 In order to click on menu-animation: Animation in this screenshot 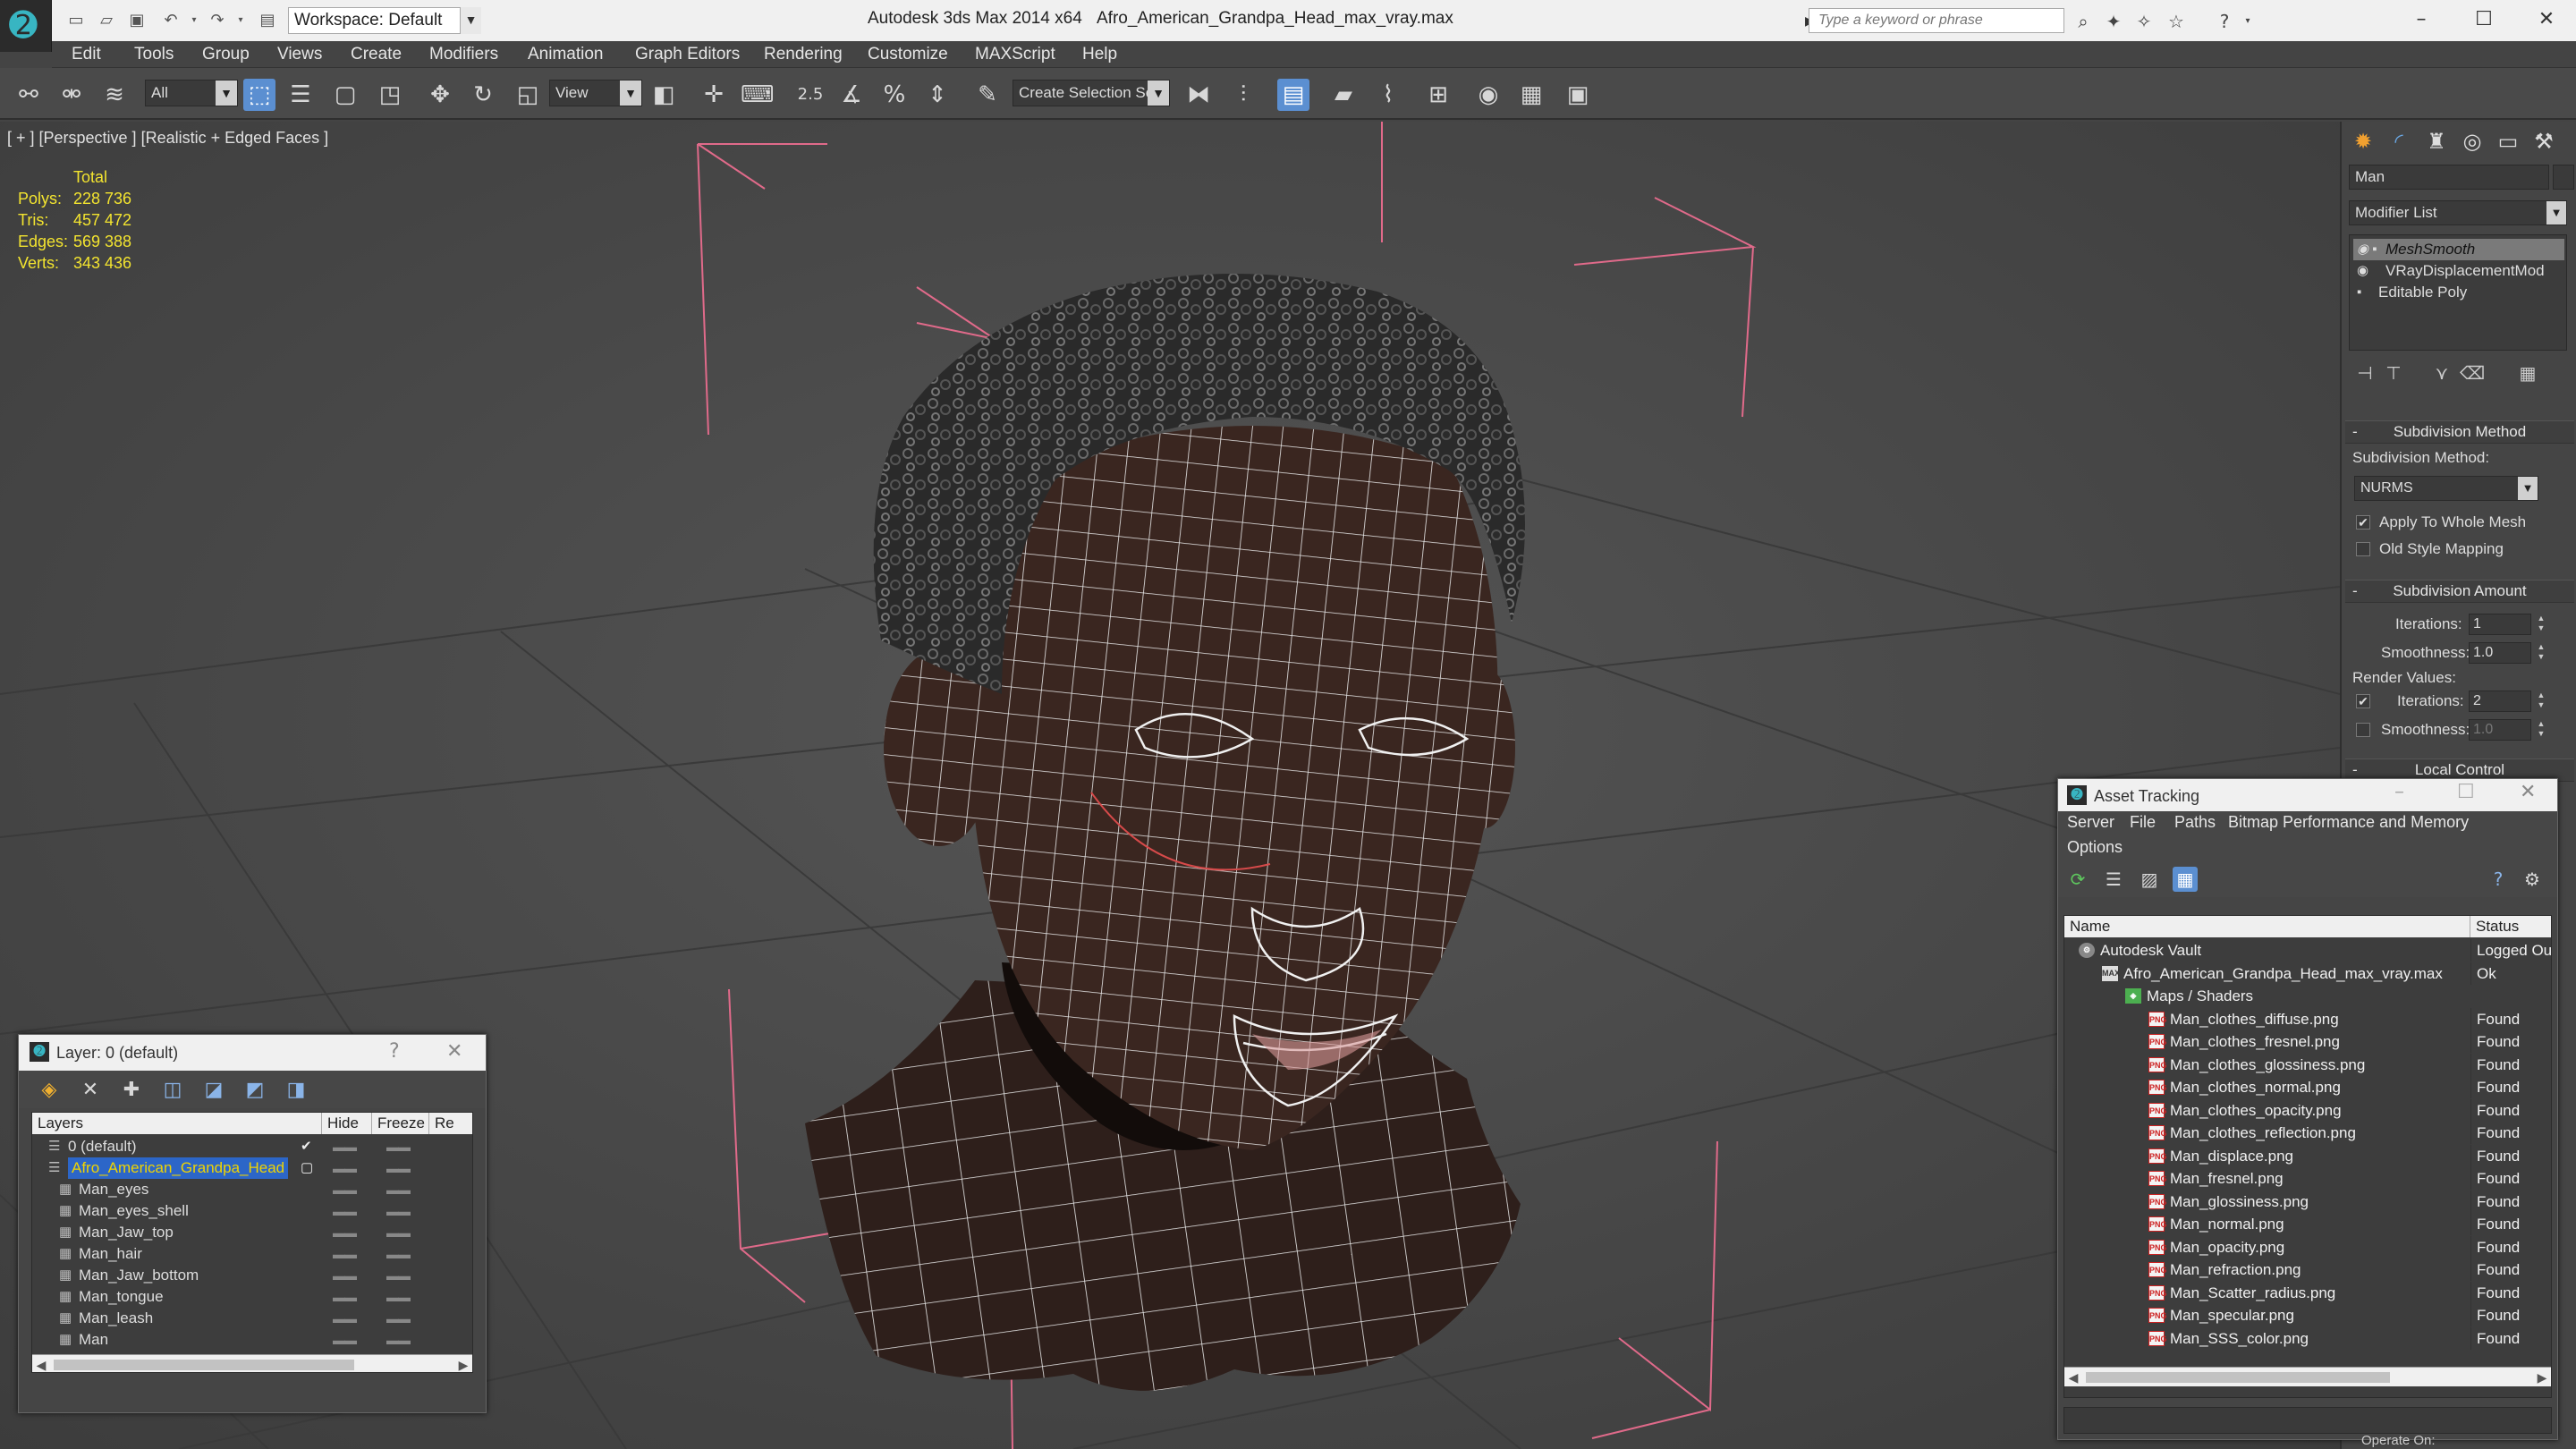, I will do `click(566, 54)`.